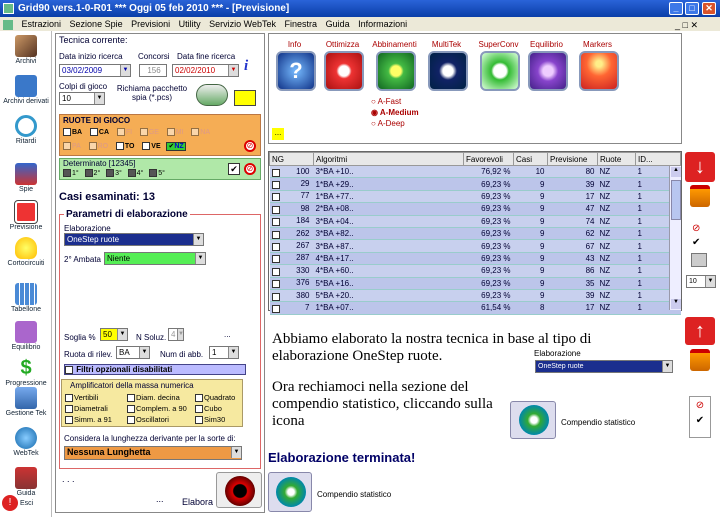  Describe the element at coordinates (68, 479) in the screenshot. I see `dots-2: . . .` at that location.